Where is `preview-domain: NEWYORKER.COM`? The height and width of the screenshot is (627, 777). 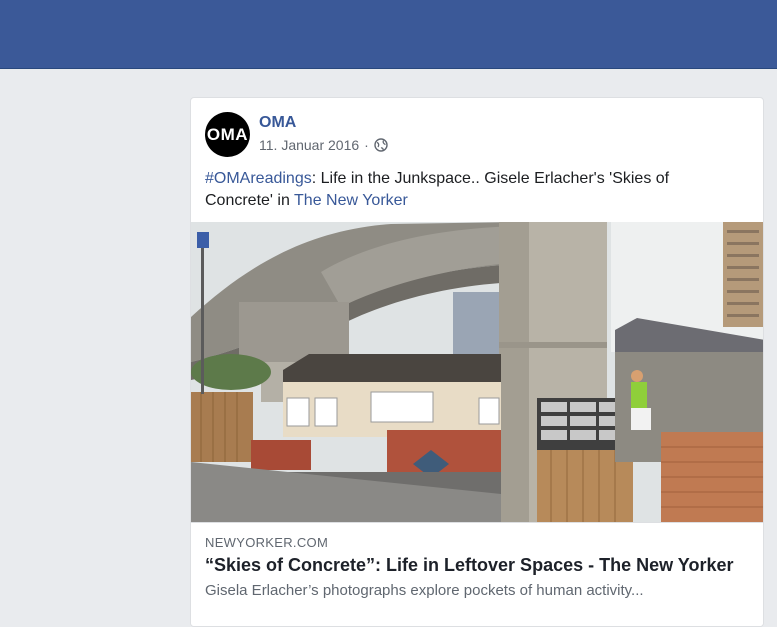
preview-domain: NEWYORKER.COM is located at coordinates (267, 542).